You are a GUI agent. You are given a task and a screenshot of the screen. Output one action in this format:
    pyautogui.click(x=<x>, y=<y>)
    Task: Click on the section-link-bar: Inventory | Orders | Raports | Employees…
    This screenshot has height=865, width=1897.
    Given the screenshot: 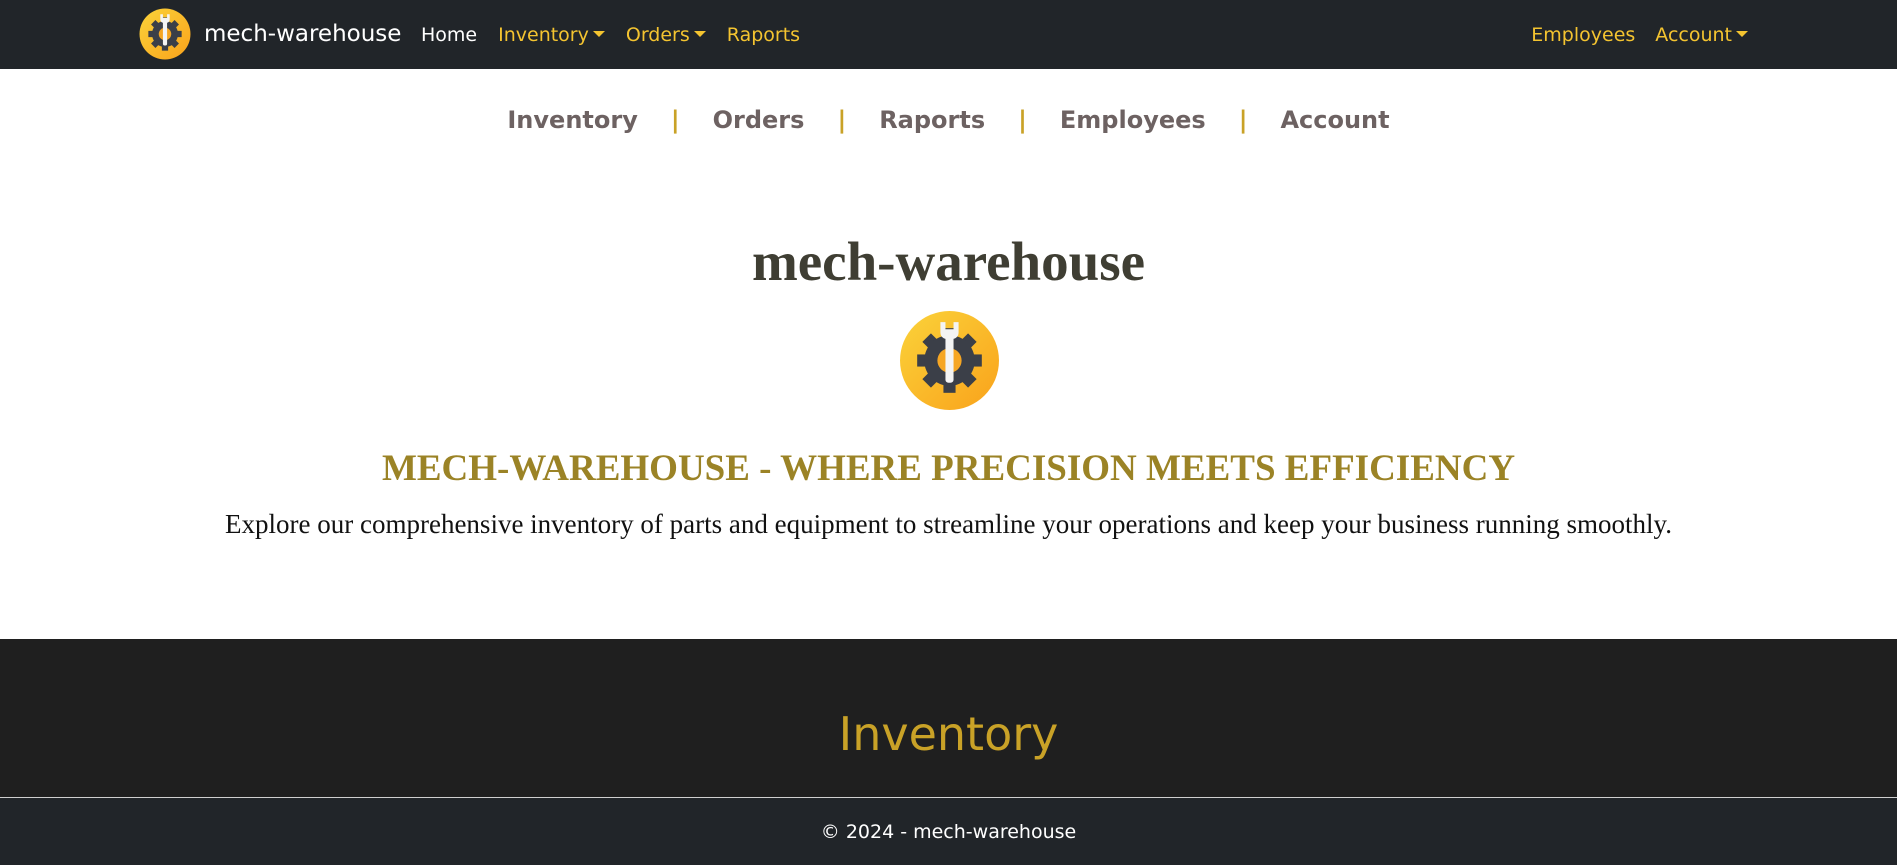 What is the action you would take?
    pyautogui.click(x=948, y=120)
    